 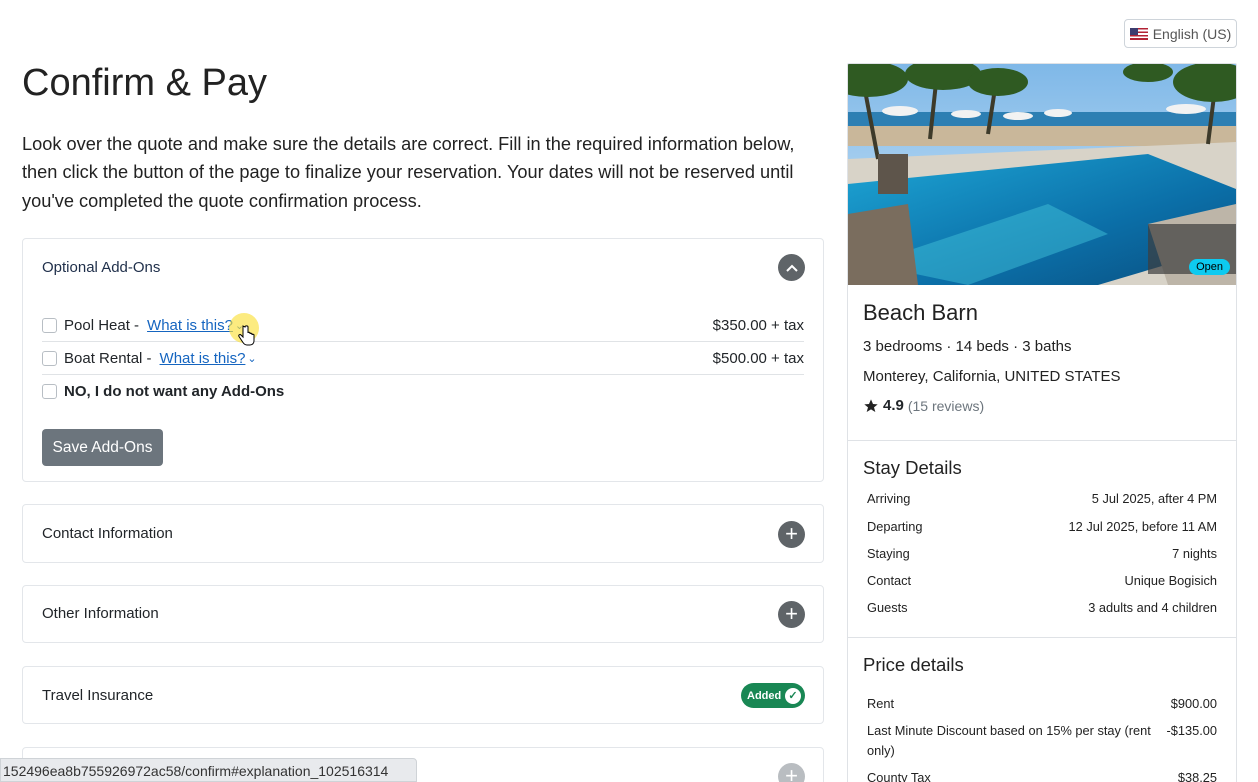 What do you see at coordinates (1192, 33) in the screenshot?
I see `language-label: English (US)` at bounding box center [1192, 33].